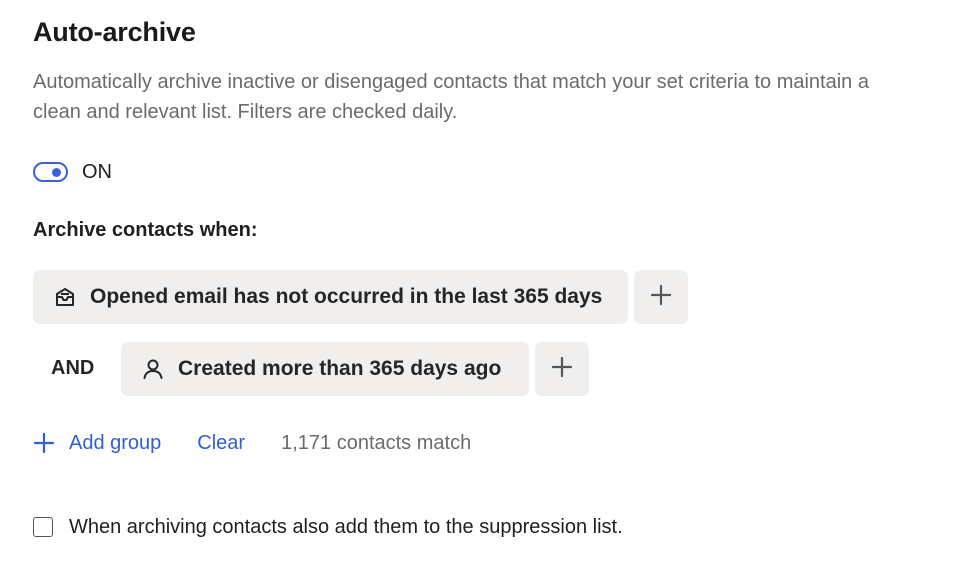 The image size is (964, 572). I want to click on add-group-label: Add group, so click(115, 442).